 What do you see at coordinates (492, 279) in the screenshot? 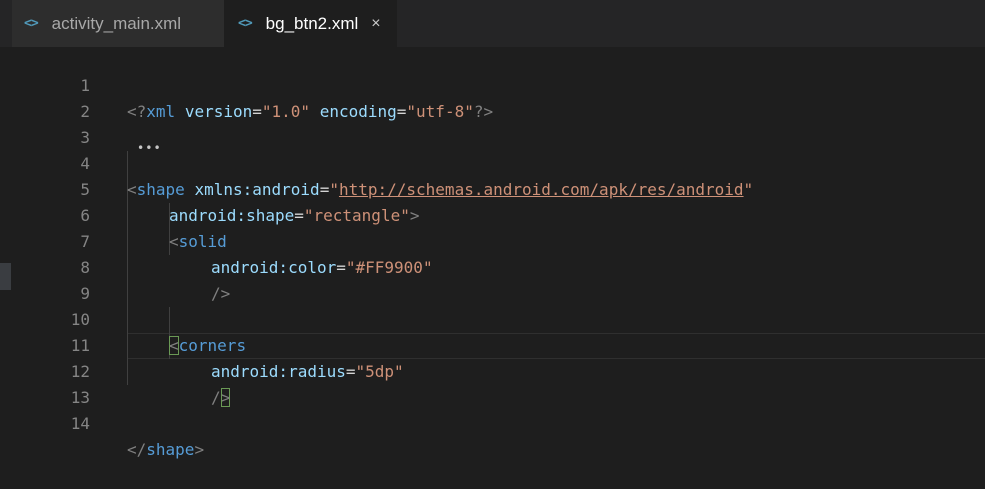
I see `code-line: 9` at bounding box center [492, 279].